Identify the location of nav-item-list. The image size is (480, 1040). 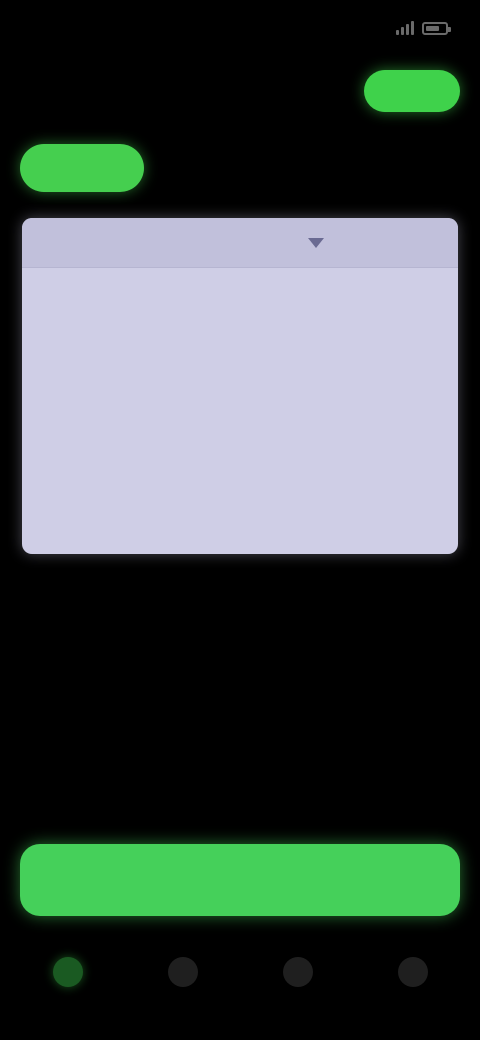
(183, 974).